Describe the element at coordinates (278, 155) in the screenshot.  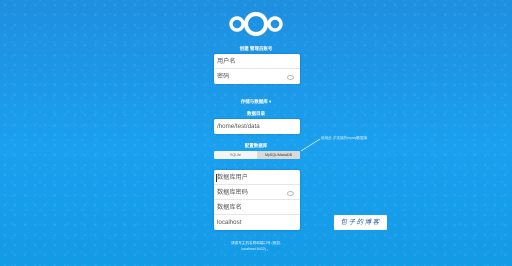
I see `db-option-mysql: MySQL/MariaDB` at that location.